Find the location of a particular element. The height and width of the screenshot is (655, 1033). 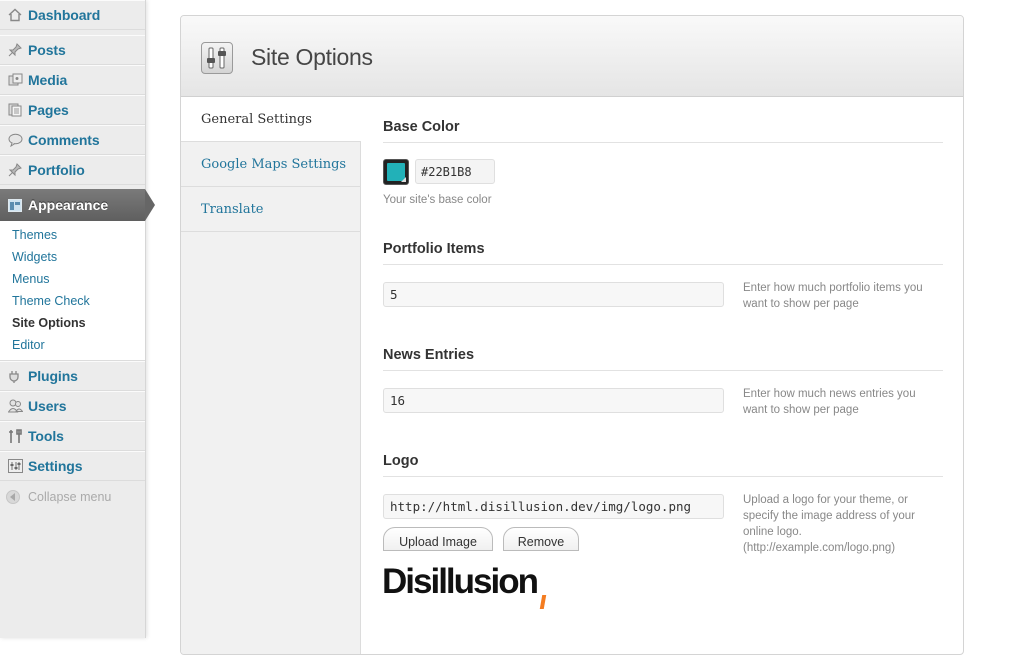

menu-label: Tools is located at coordinates (46, 436).